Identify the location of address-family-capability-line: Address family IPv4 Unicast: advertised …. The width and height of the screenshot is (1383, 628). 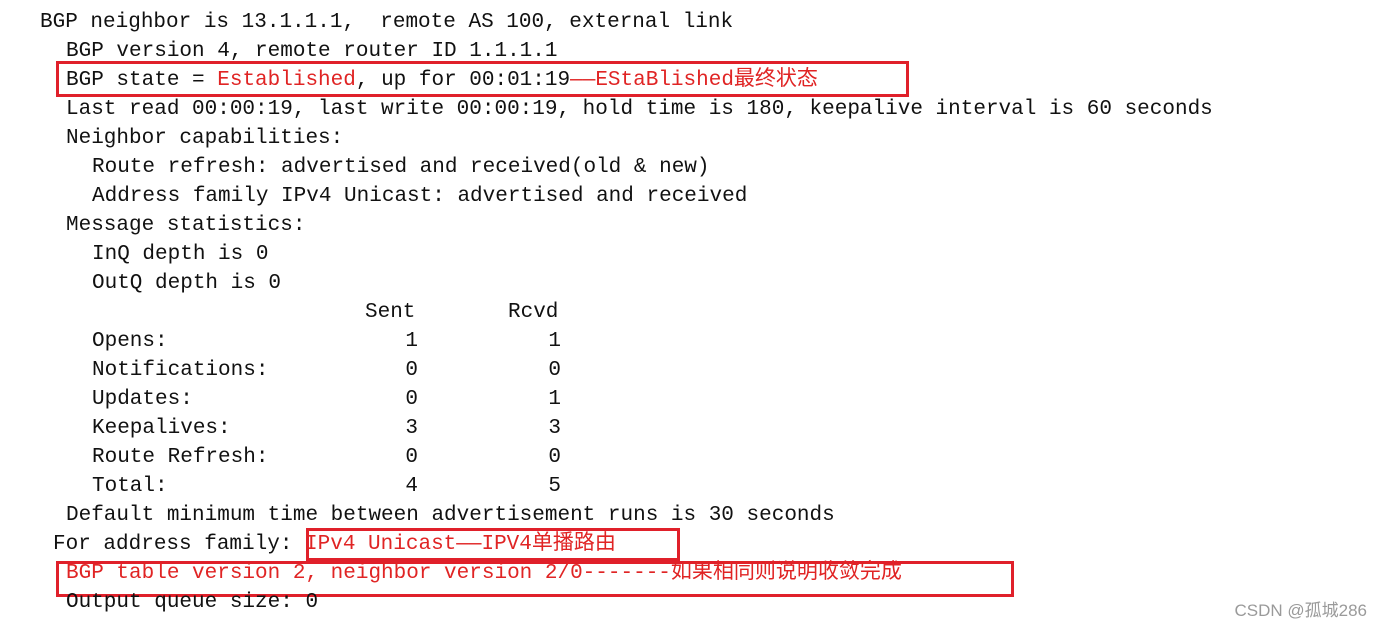
(420, 196).